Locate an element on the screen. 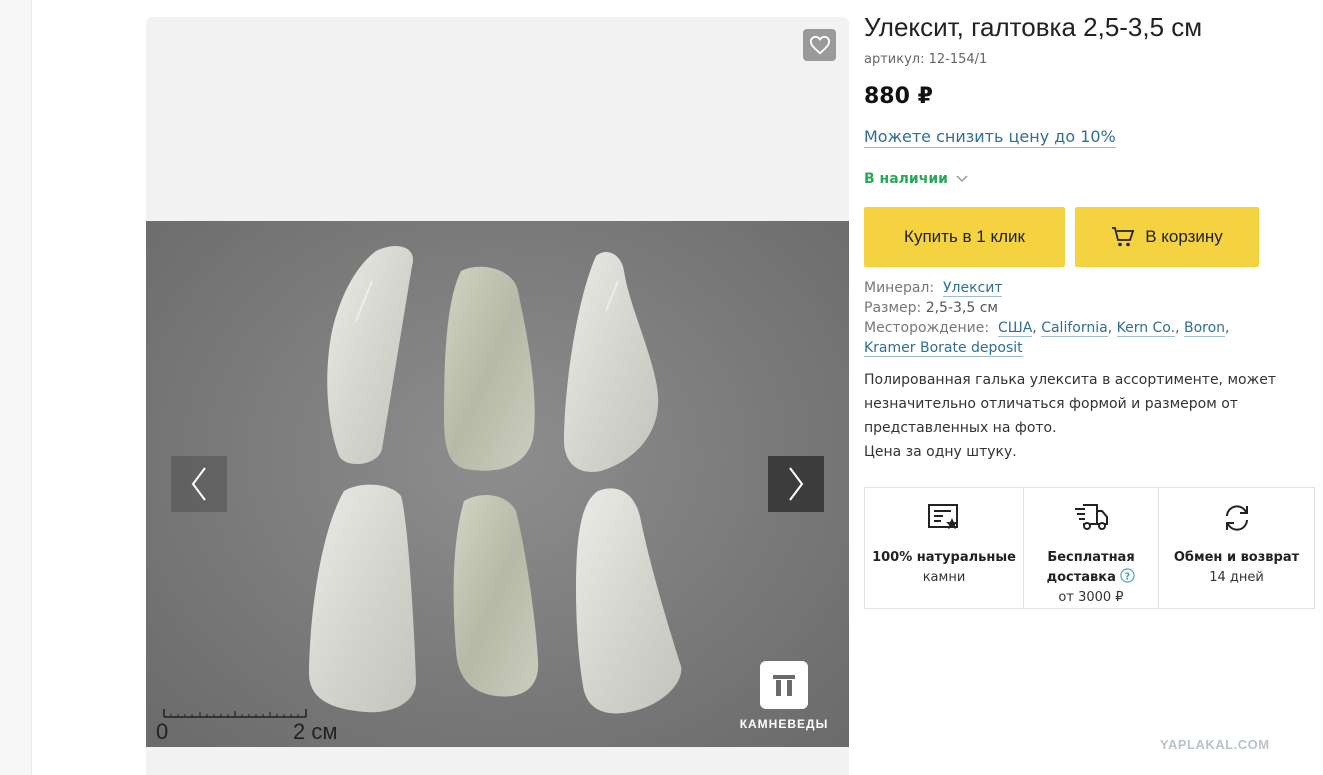  feature-natural-subtitle: камни is located at coordinates (944, 577).